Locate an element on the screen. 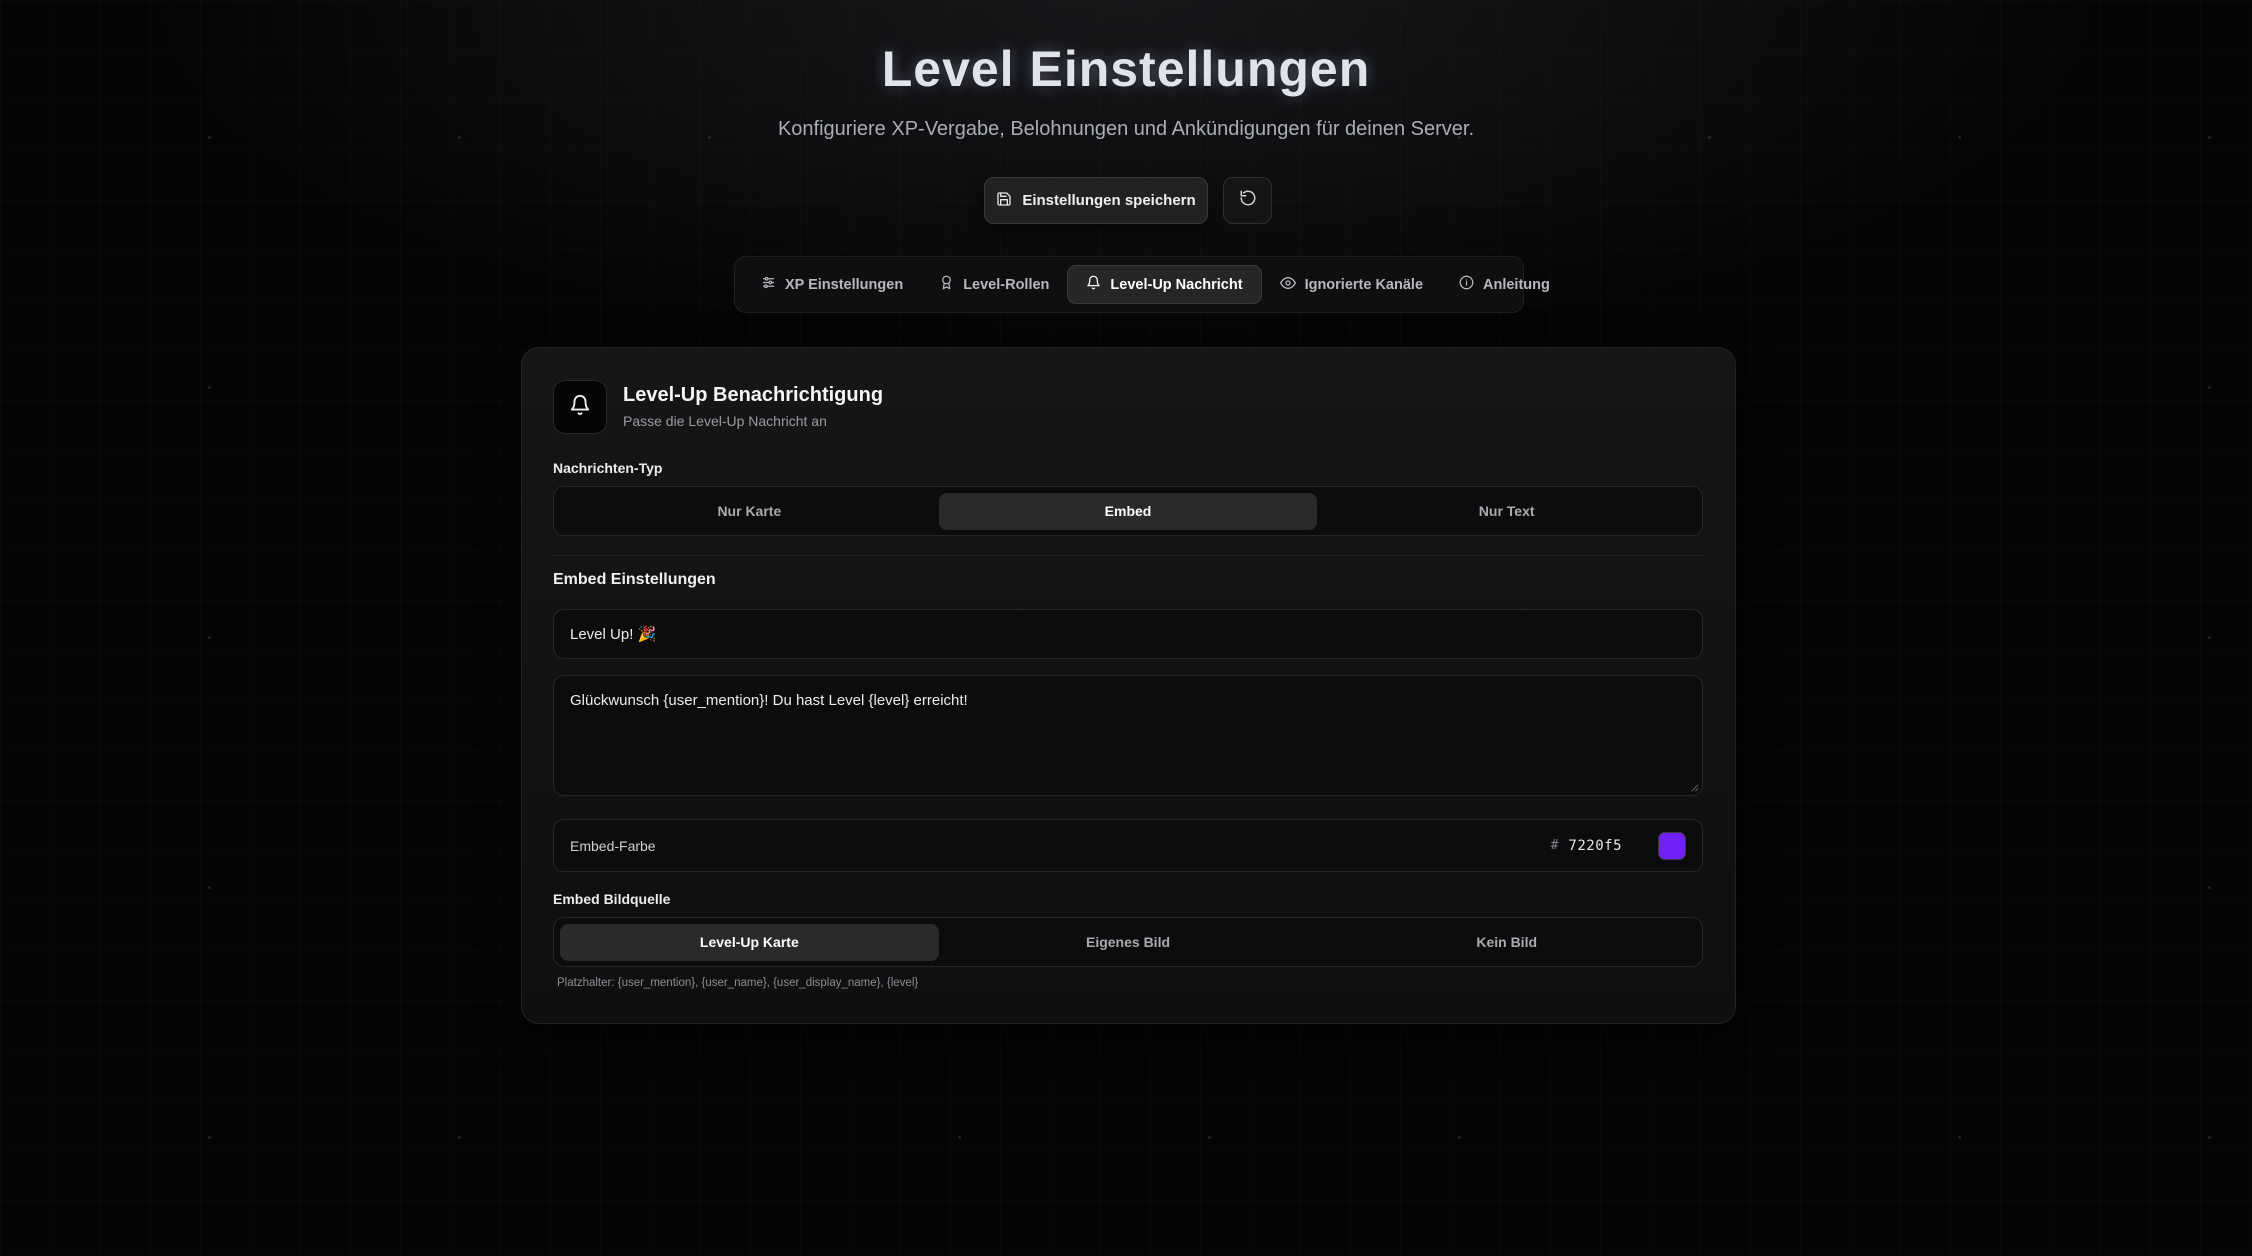  card-icon-box is located at coordinates (580, 407).